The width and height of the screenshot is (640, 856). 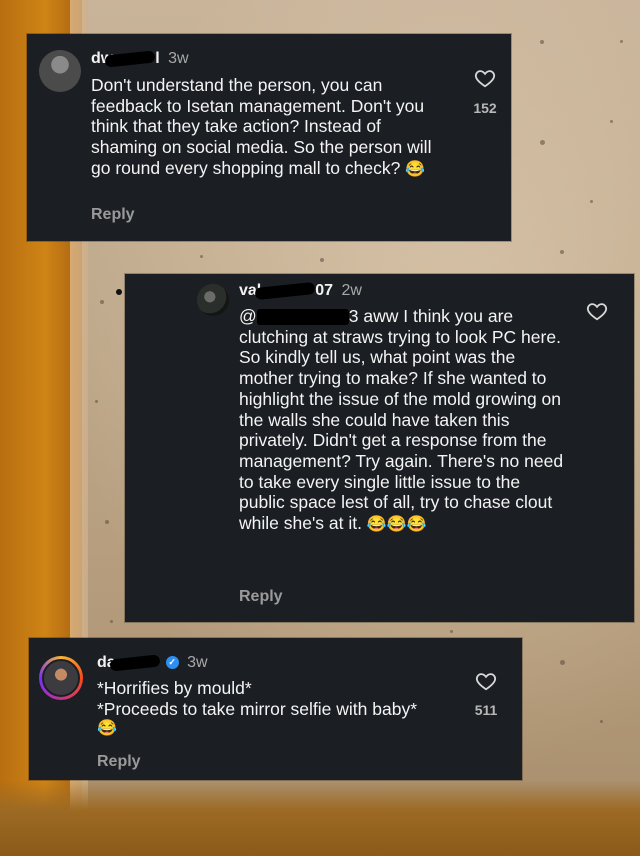 I want to click on story-ring-avatar, so click(x=61, y=678).